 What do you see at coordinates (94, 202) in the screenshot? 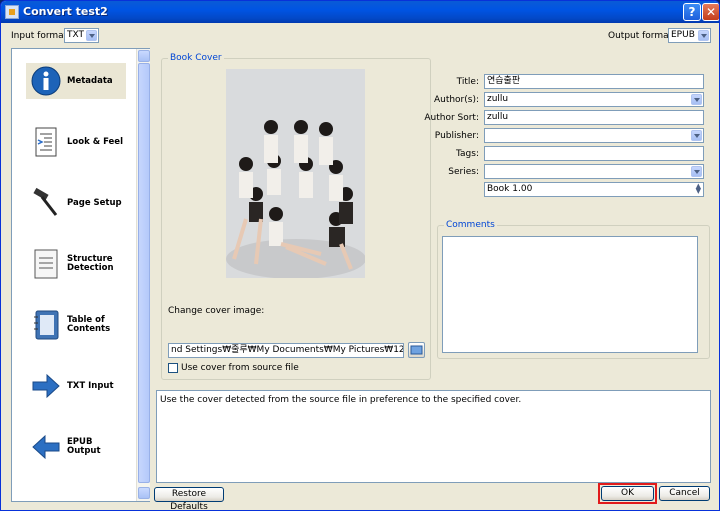
I see `nav-item-label: Page Setup` at bounding box center [94, 202].